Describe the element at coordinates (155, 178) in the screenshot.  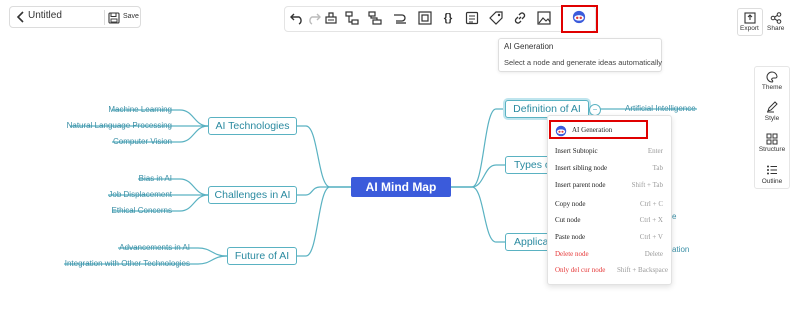
I see `leaf-bias-in-ai: Bias in AI` at that location.